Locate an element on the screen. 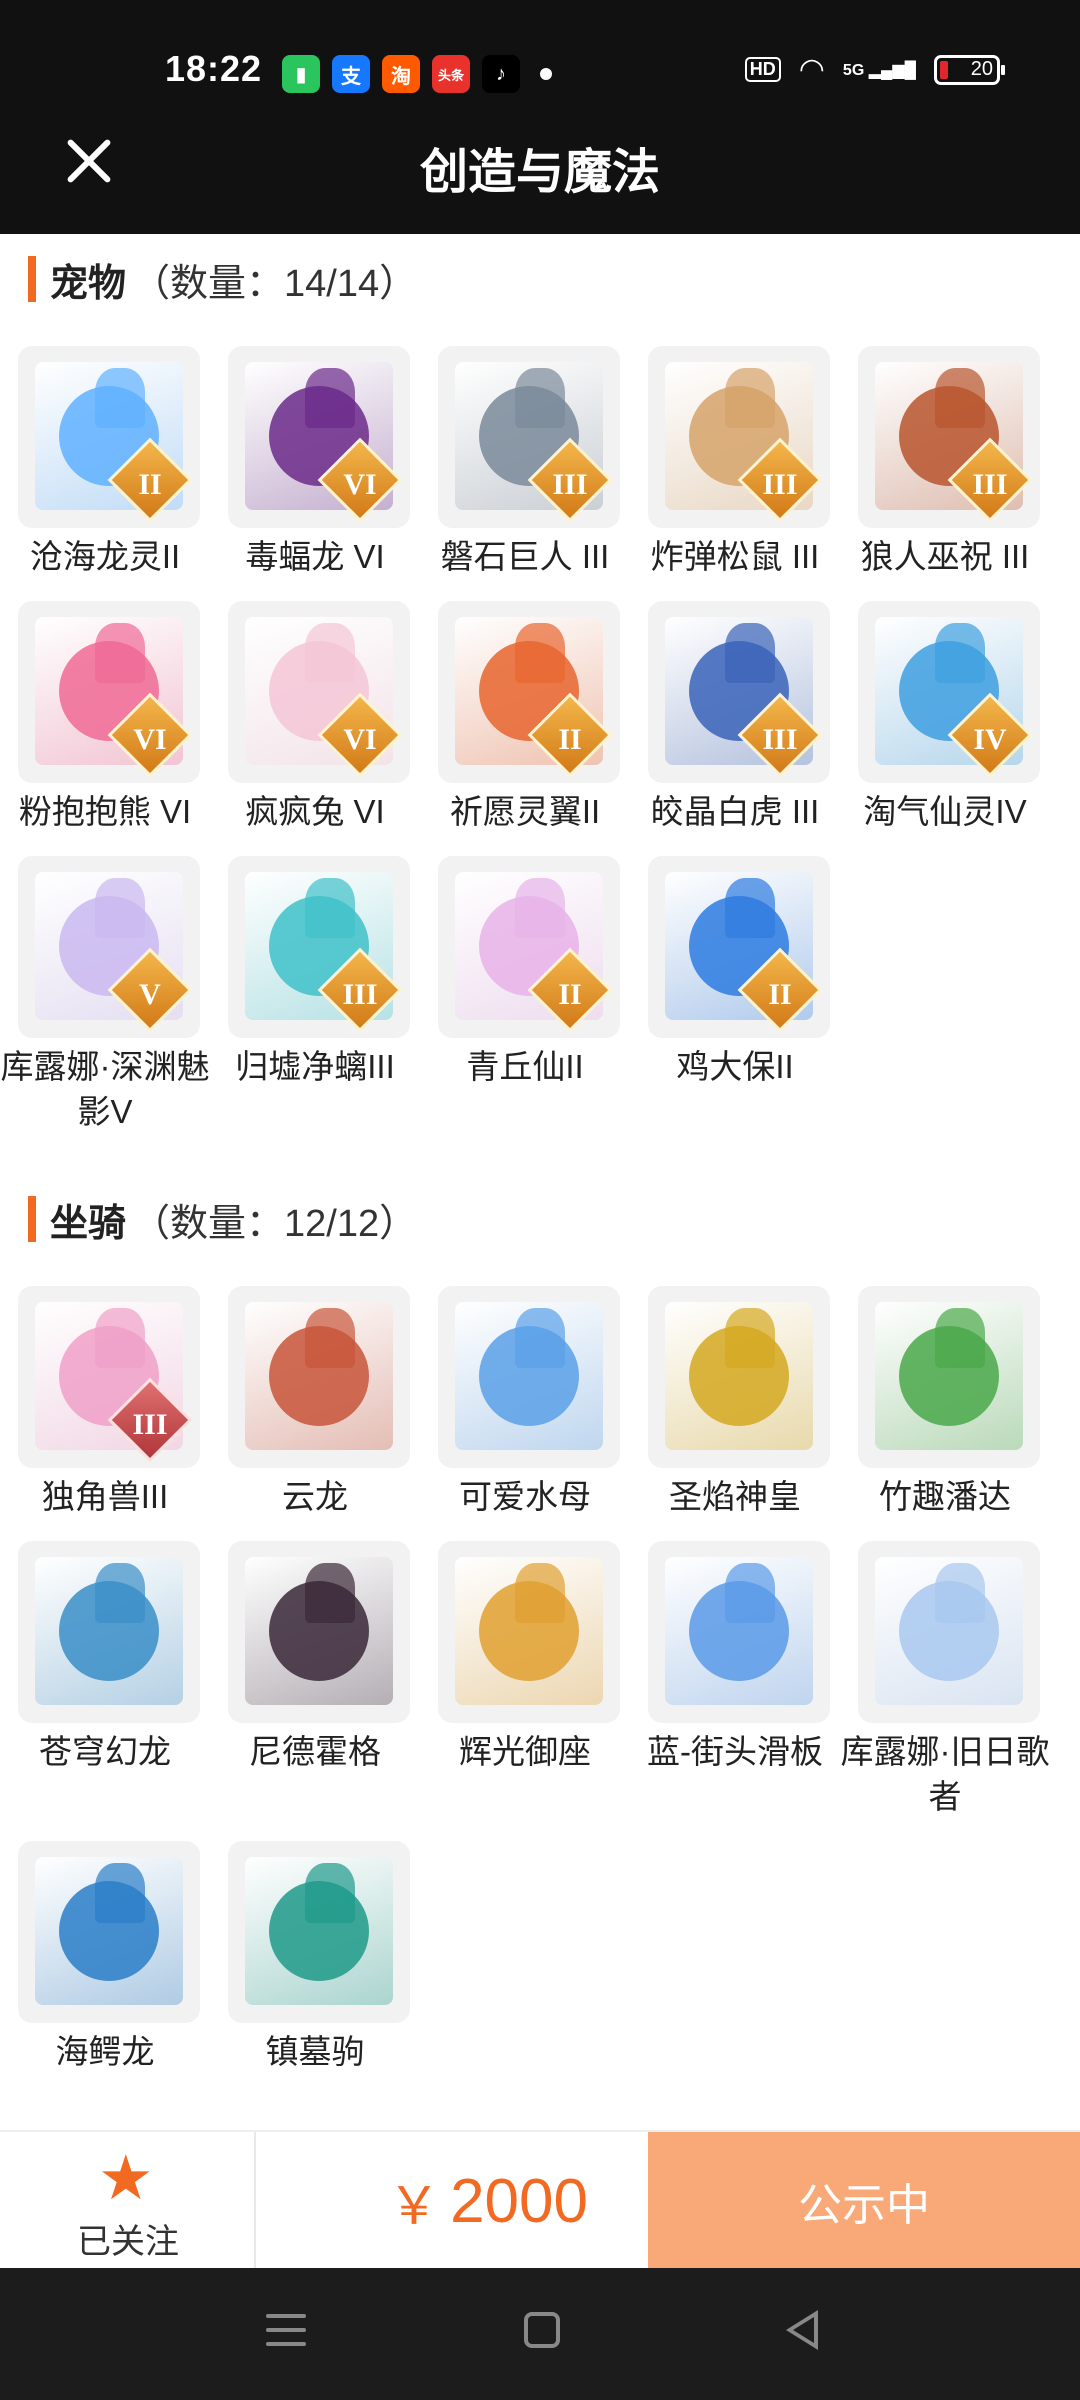 This screenshot has height=2400, width=1080. battery-app-icon: ▮ is located at coordinates (301, 74).